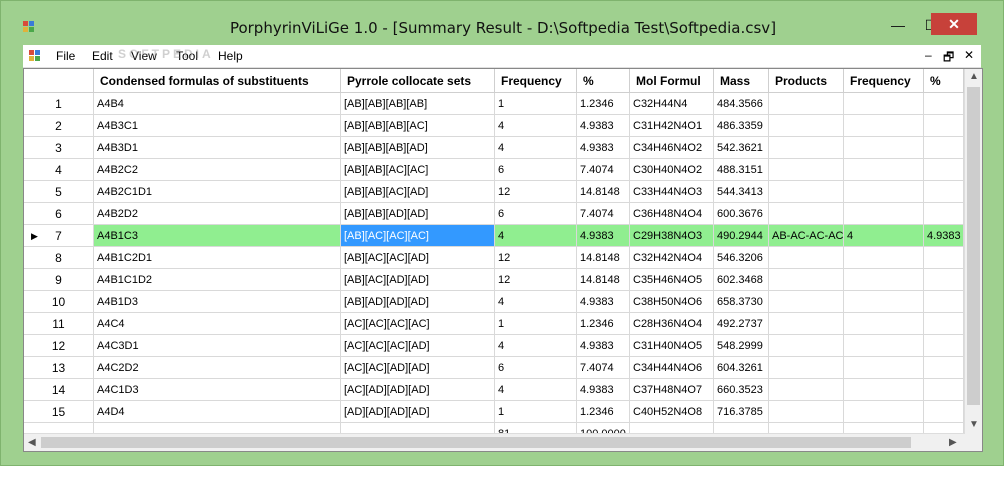  Describe the element at coordinates (741, 258) in the screenshot. I see `grid-cell: 546.3206` at that location.